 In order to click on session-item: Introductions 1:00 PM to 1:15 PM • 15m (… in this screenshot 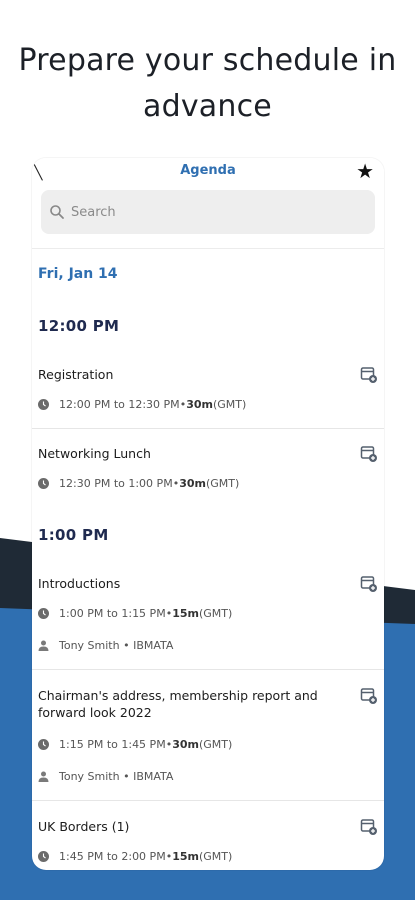, I will do `click(208, 622)`.